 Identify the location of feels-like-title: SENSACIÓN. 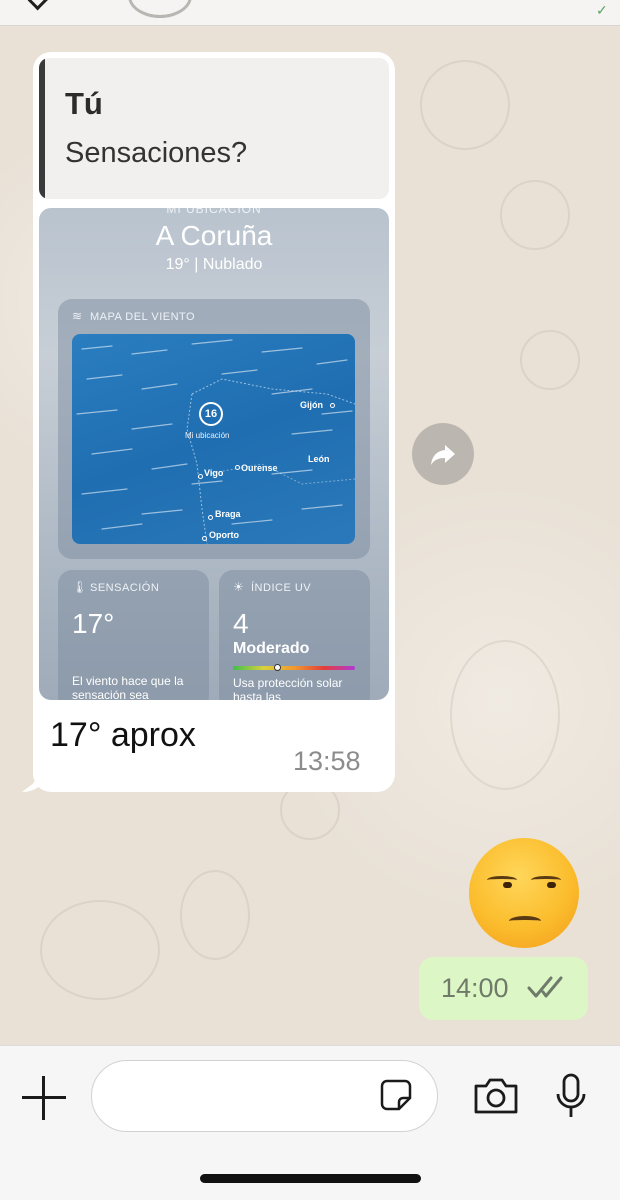
(125, 588).